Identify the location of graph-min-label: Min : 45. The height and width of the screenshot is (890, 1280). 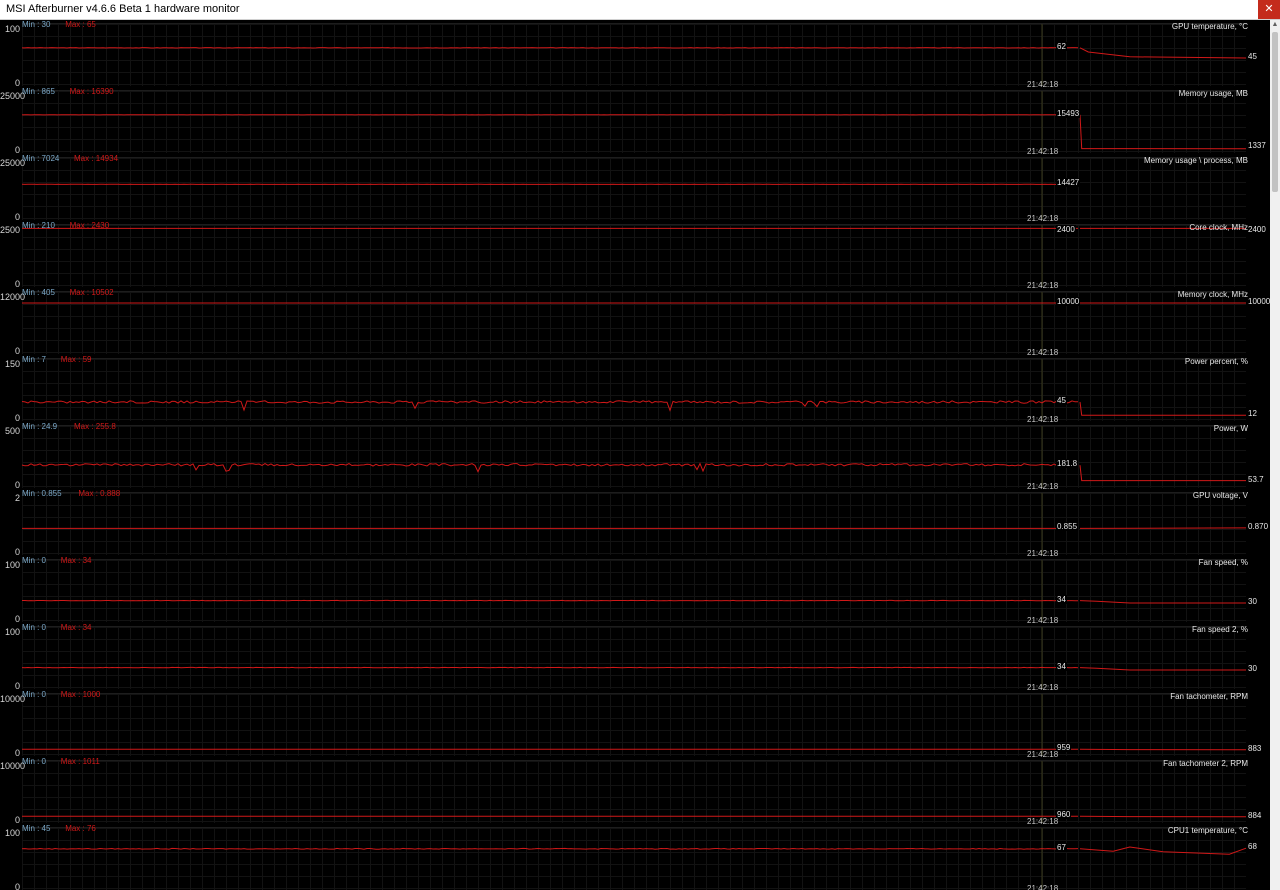
(36, 828).